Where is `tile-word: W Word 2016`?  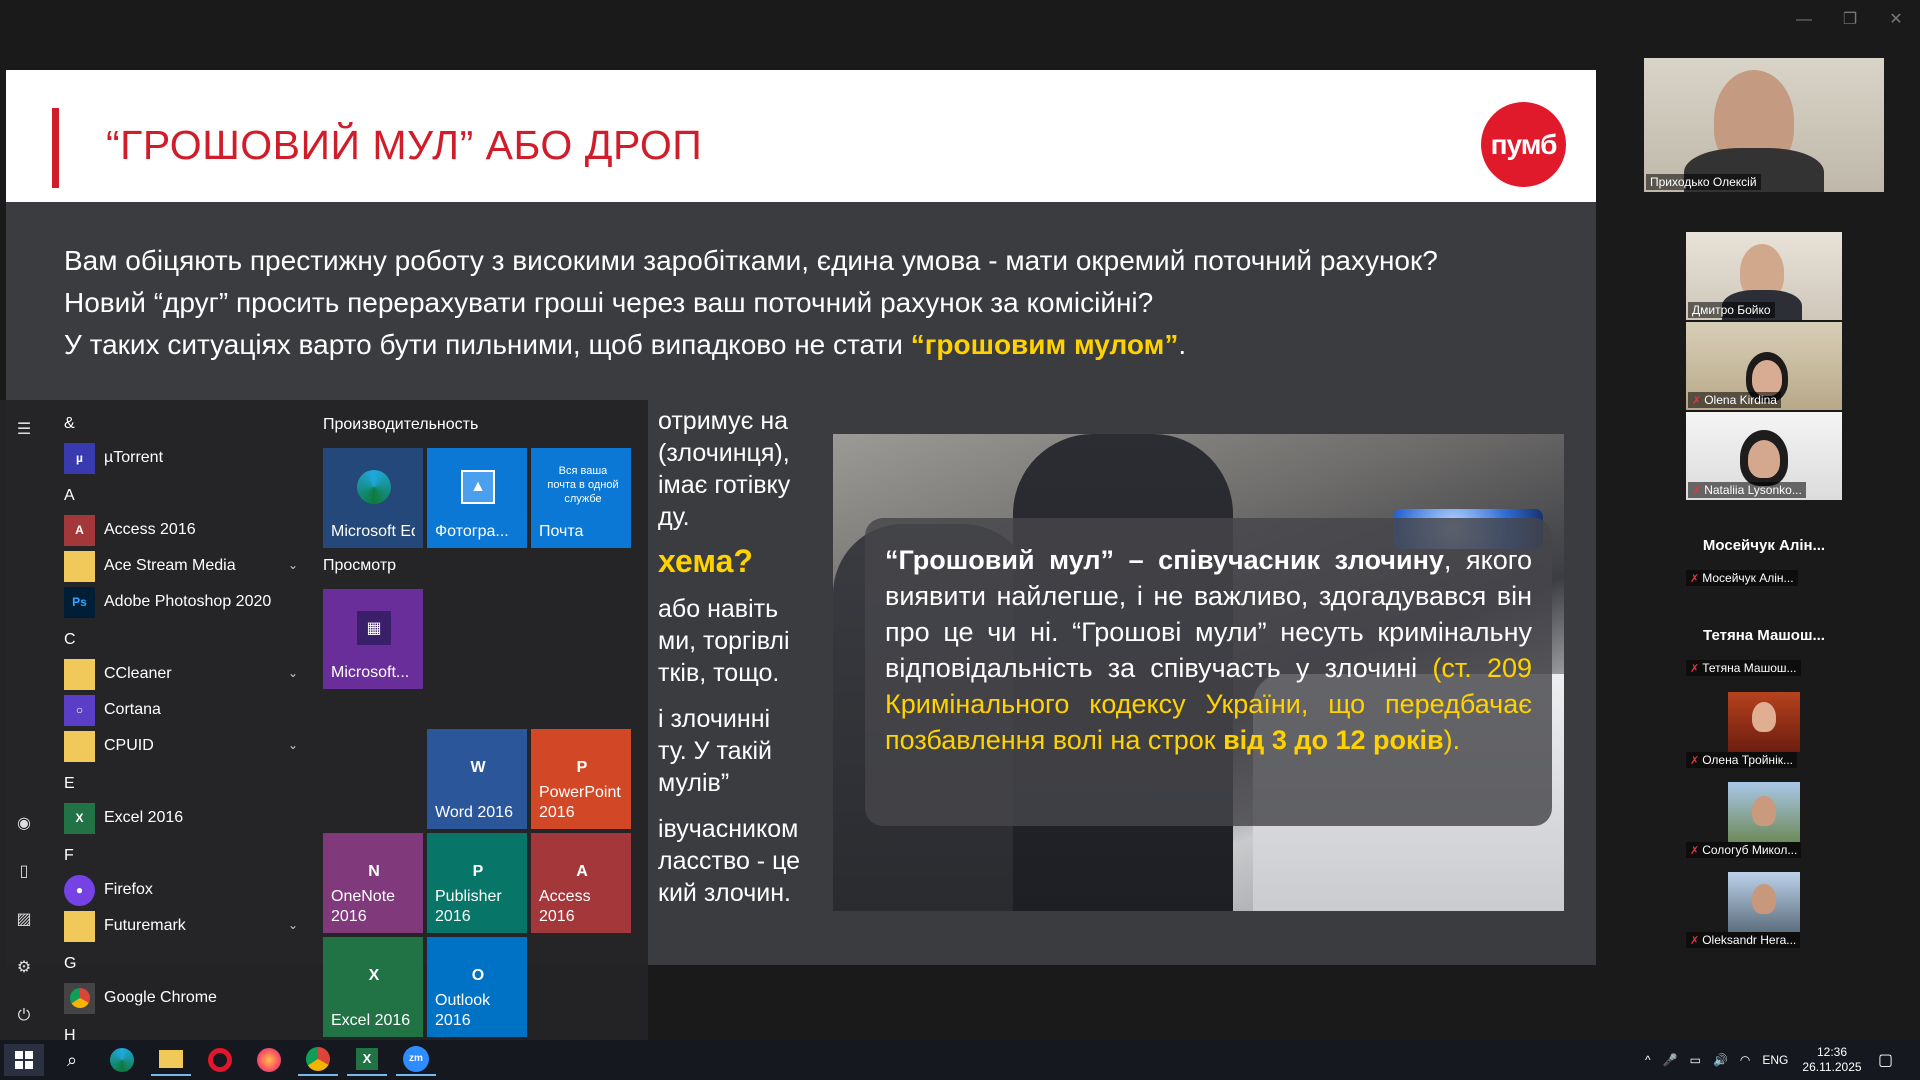 tile-word: W Word 2016 is located at coordinates (477, 779).